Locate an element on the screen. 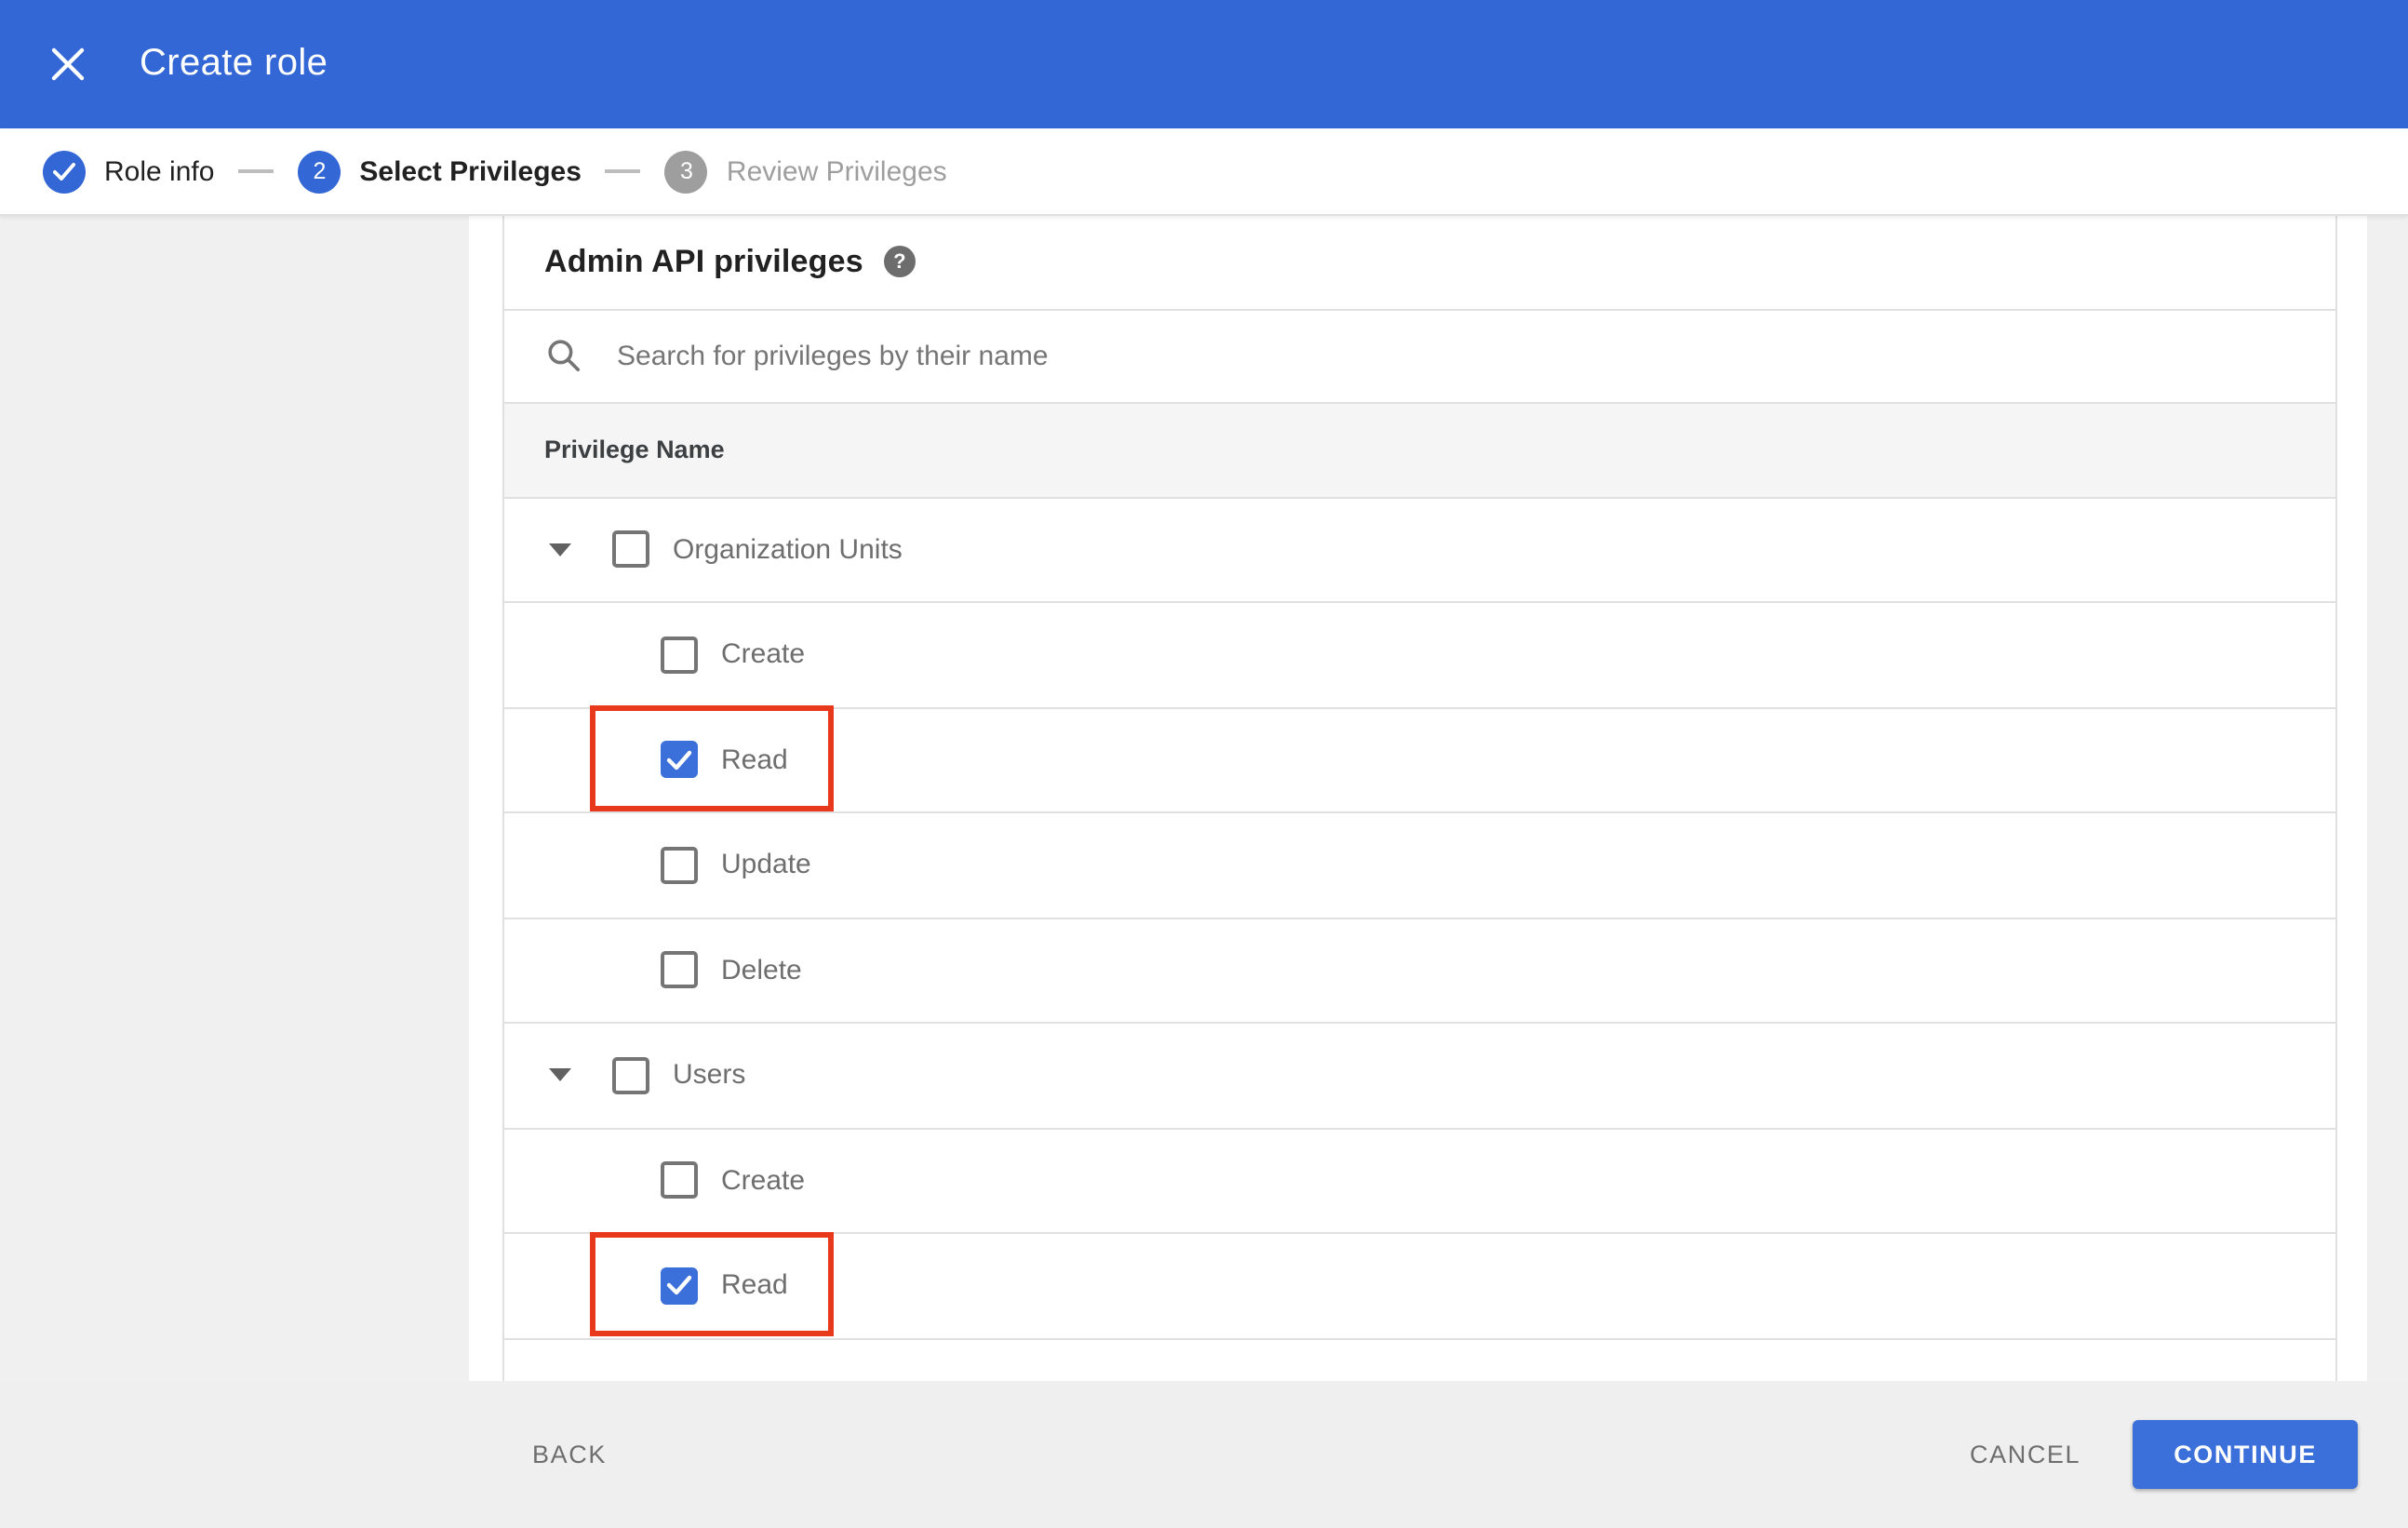 This screenshot has height=1528, width=2408. back-button: BACK is located at coordinates (570, 1455).